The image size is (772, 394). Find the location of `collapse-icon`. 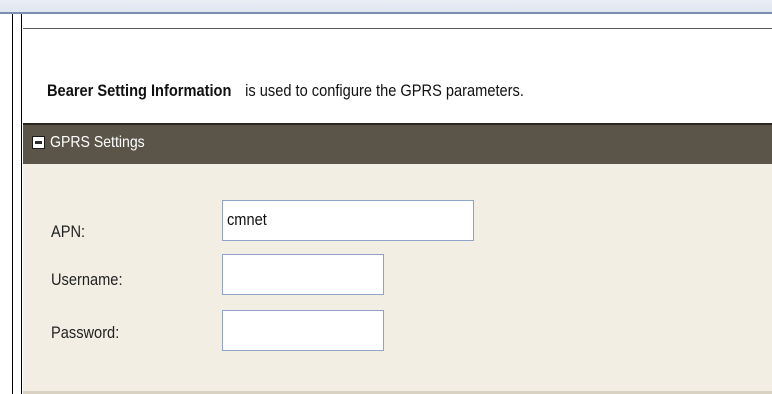

collapse-icon is located at coordinates (38, 142).